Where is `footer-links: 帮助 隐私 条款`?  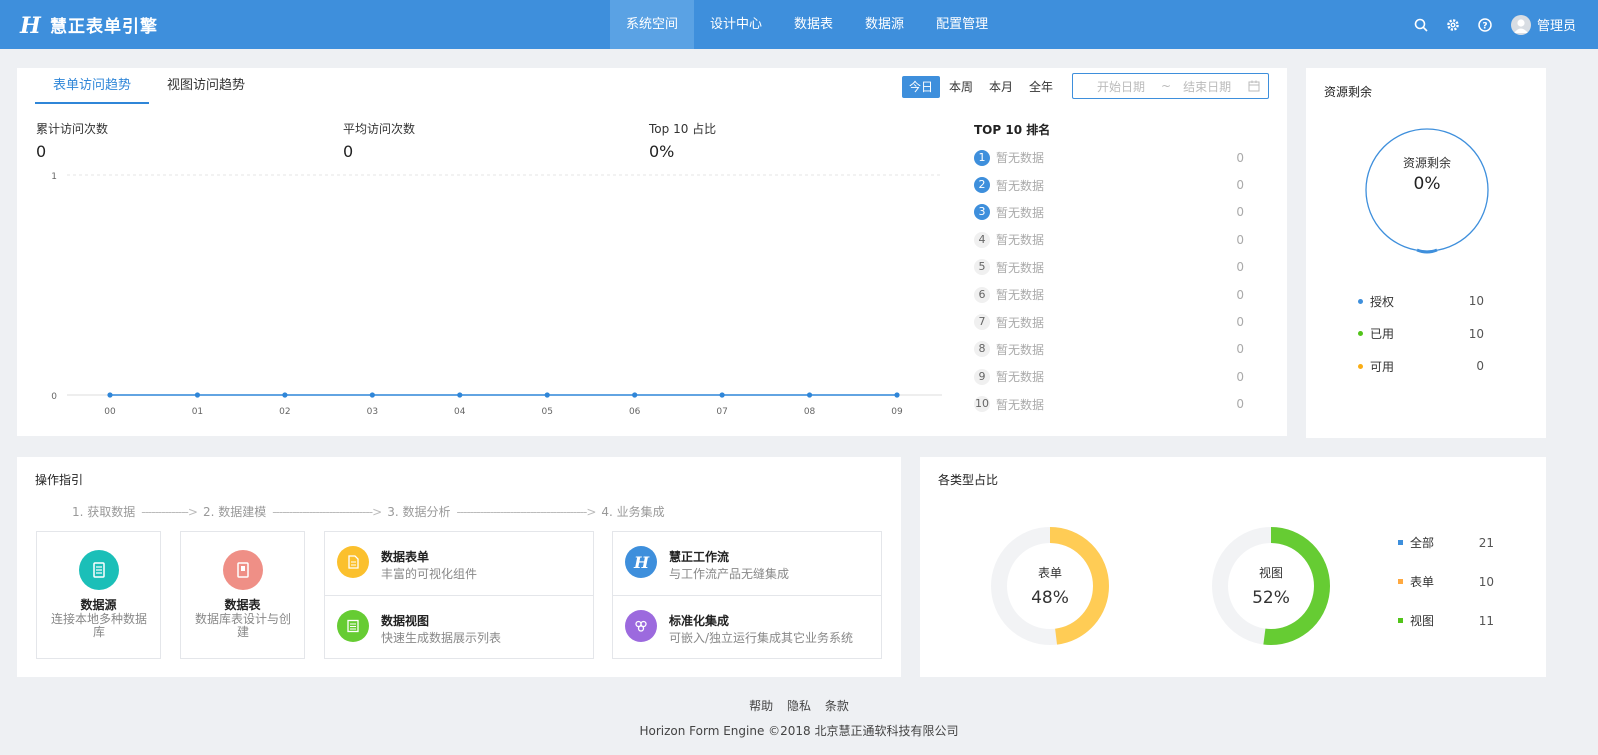
footer-links: 帮助 隐私 条款 is located at coordinates (799, 705).